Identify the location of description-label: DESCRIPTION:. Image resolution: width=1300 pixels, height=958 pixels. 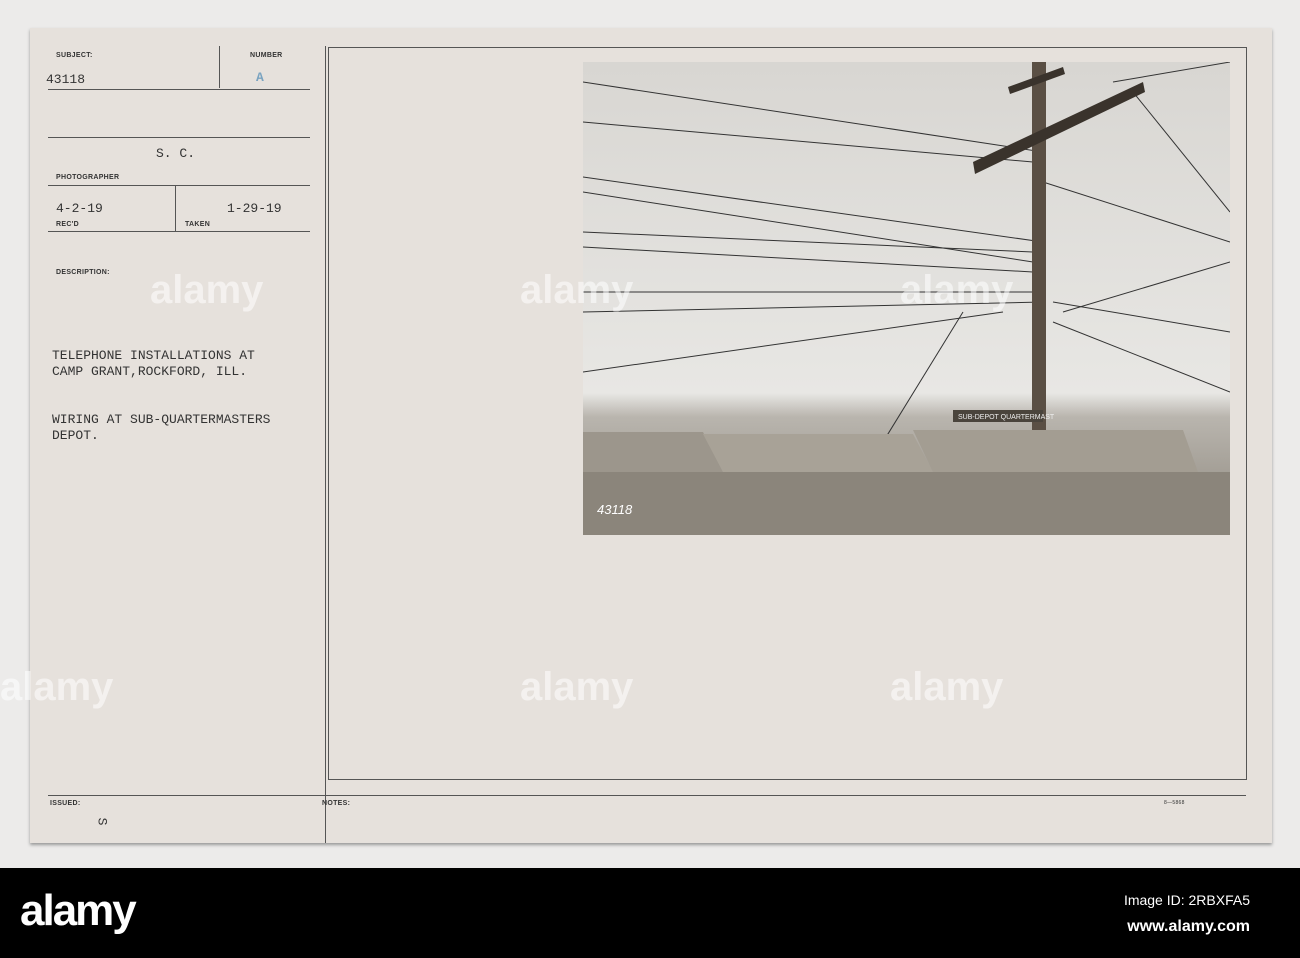
(83, 272).